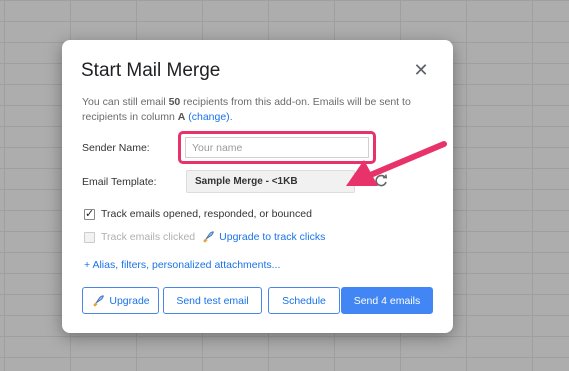 Image resolution: width=569 pixels, height=371 pixels. Describe the element at coordinates (181, 117) in the screenshot. I see `info-column: A` at that location.